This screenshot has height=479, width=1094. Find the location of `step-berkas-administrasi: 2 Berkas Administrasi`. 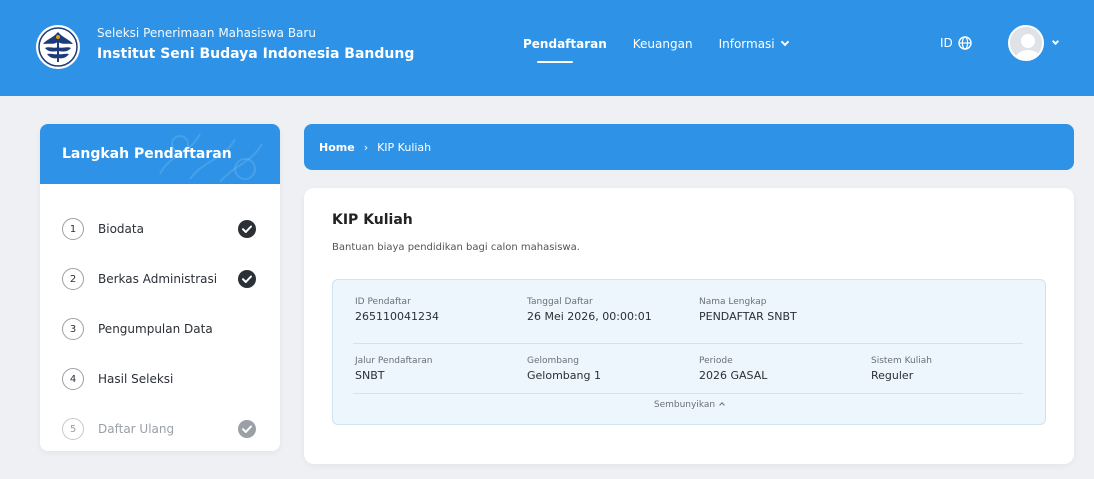

step-berkas-administrasi: 2 Berkas Administrasi is located at coordinates (160, 279).